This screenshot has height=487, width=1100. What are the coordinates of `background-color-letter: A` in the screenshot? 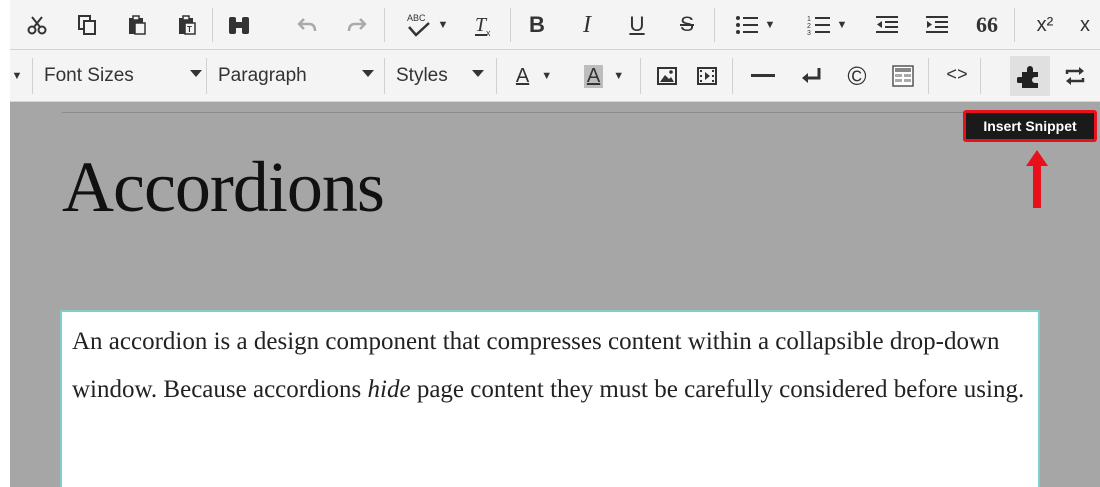 It's located at (593, 76).